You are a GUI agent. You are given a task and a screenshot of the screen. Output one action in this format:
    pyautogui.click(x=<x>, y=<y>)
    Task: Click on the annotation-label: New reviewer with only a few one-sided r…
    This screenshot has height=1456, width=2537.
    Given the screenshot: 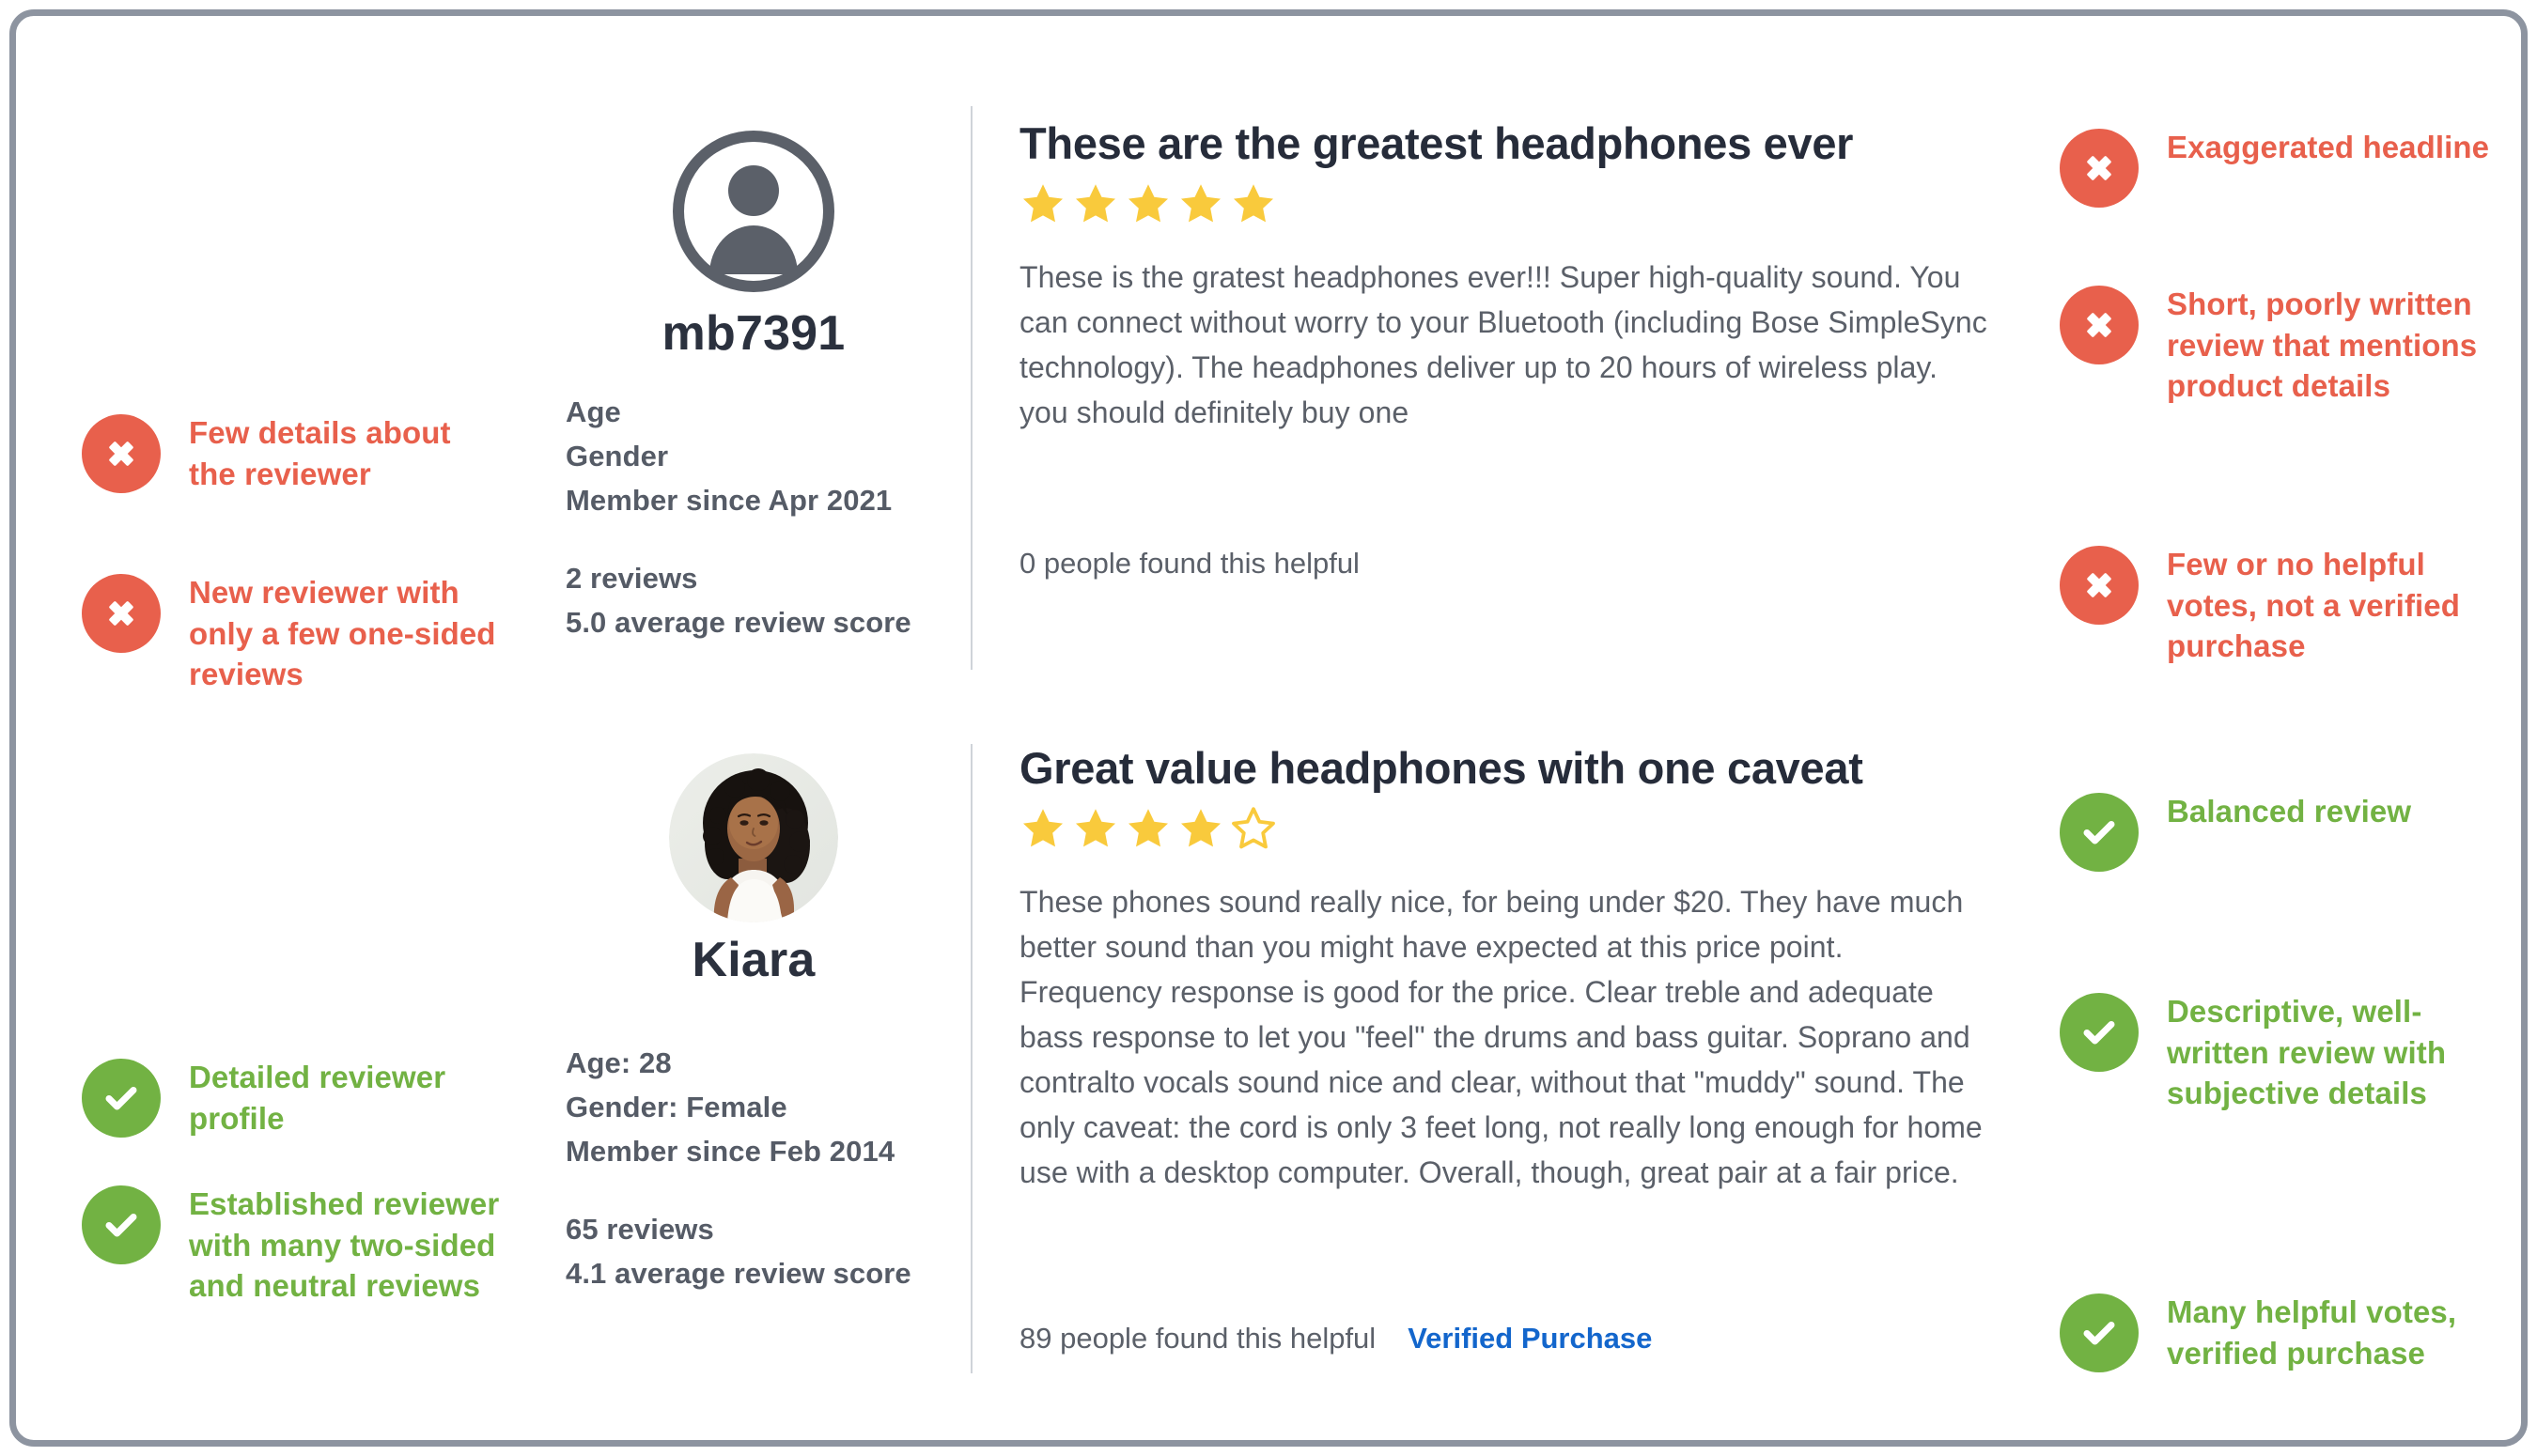 What is the action you would take?
    pyautogui.click(x=342, y=633)
    